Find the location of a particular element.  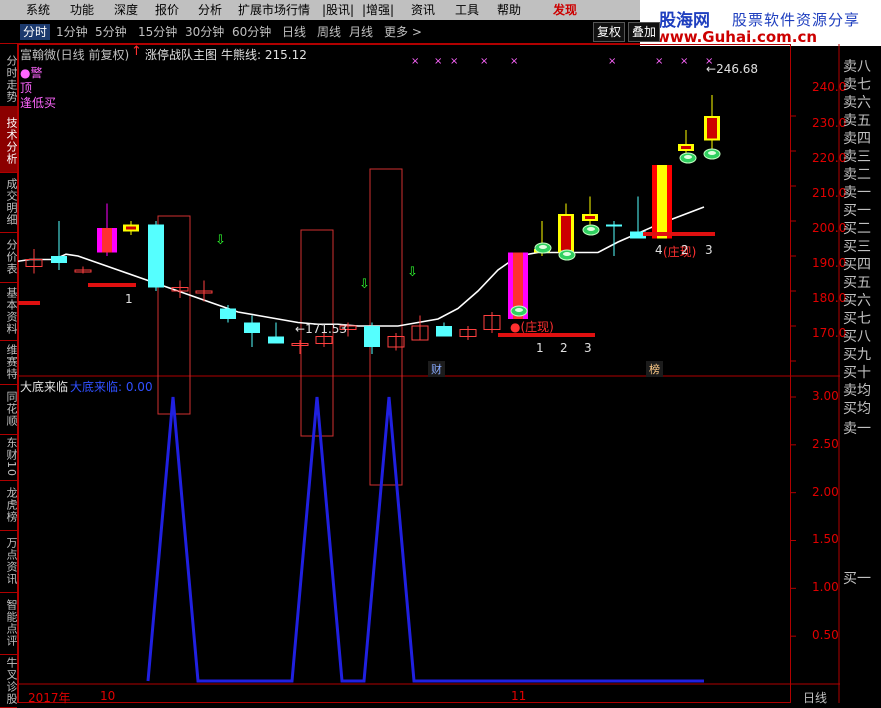

period-tab-1: 1分钟 is located at coordinates (72, 32).